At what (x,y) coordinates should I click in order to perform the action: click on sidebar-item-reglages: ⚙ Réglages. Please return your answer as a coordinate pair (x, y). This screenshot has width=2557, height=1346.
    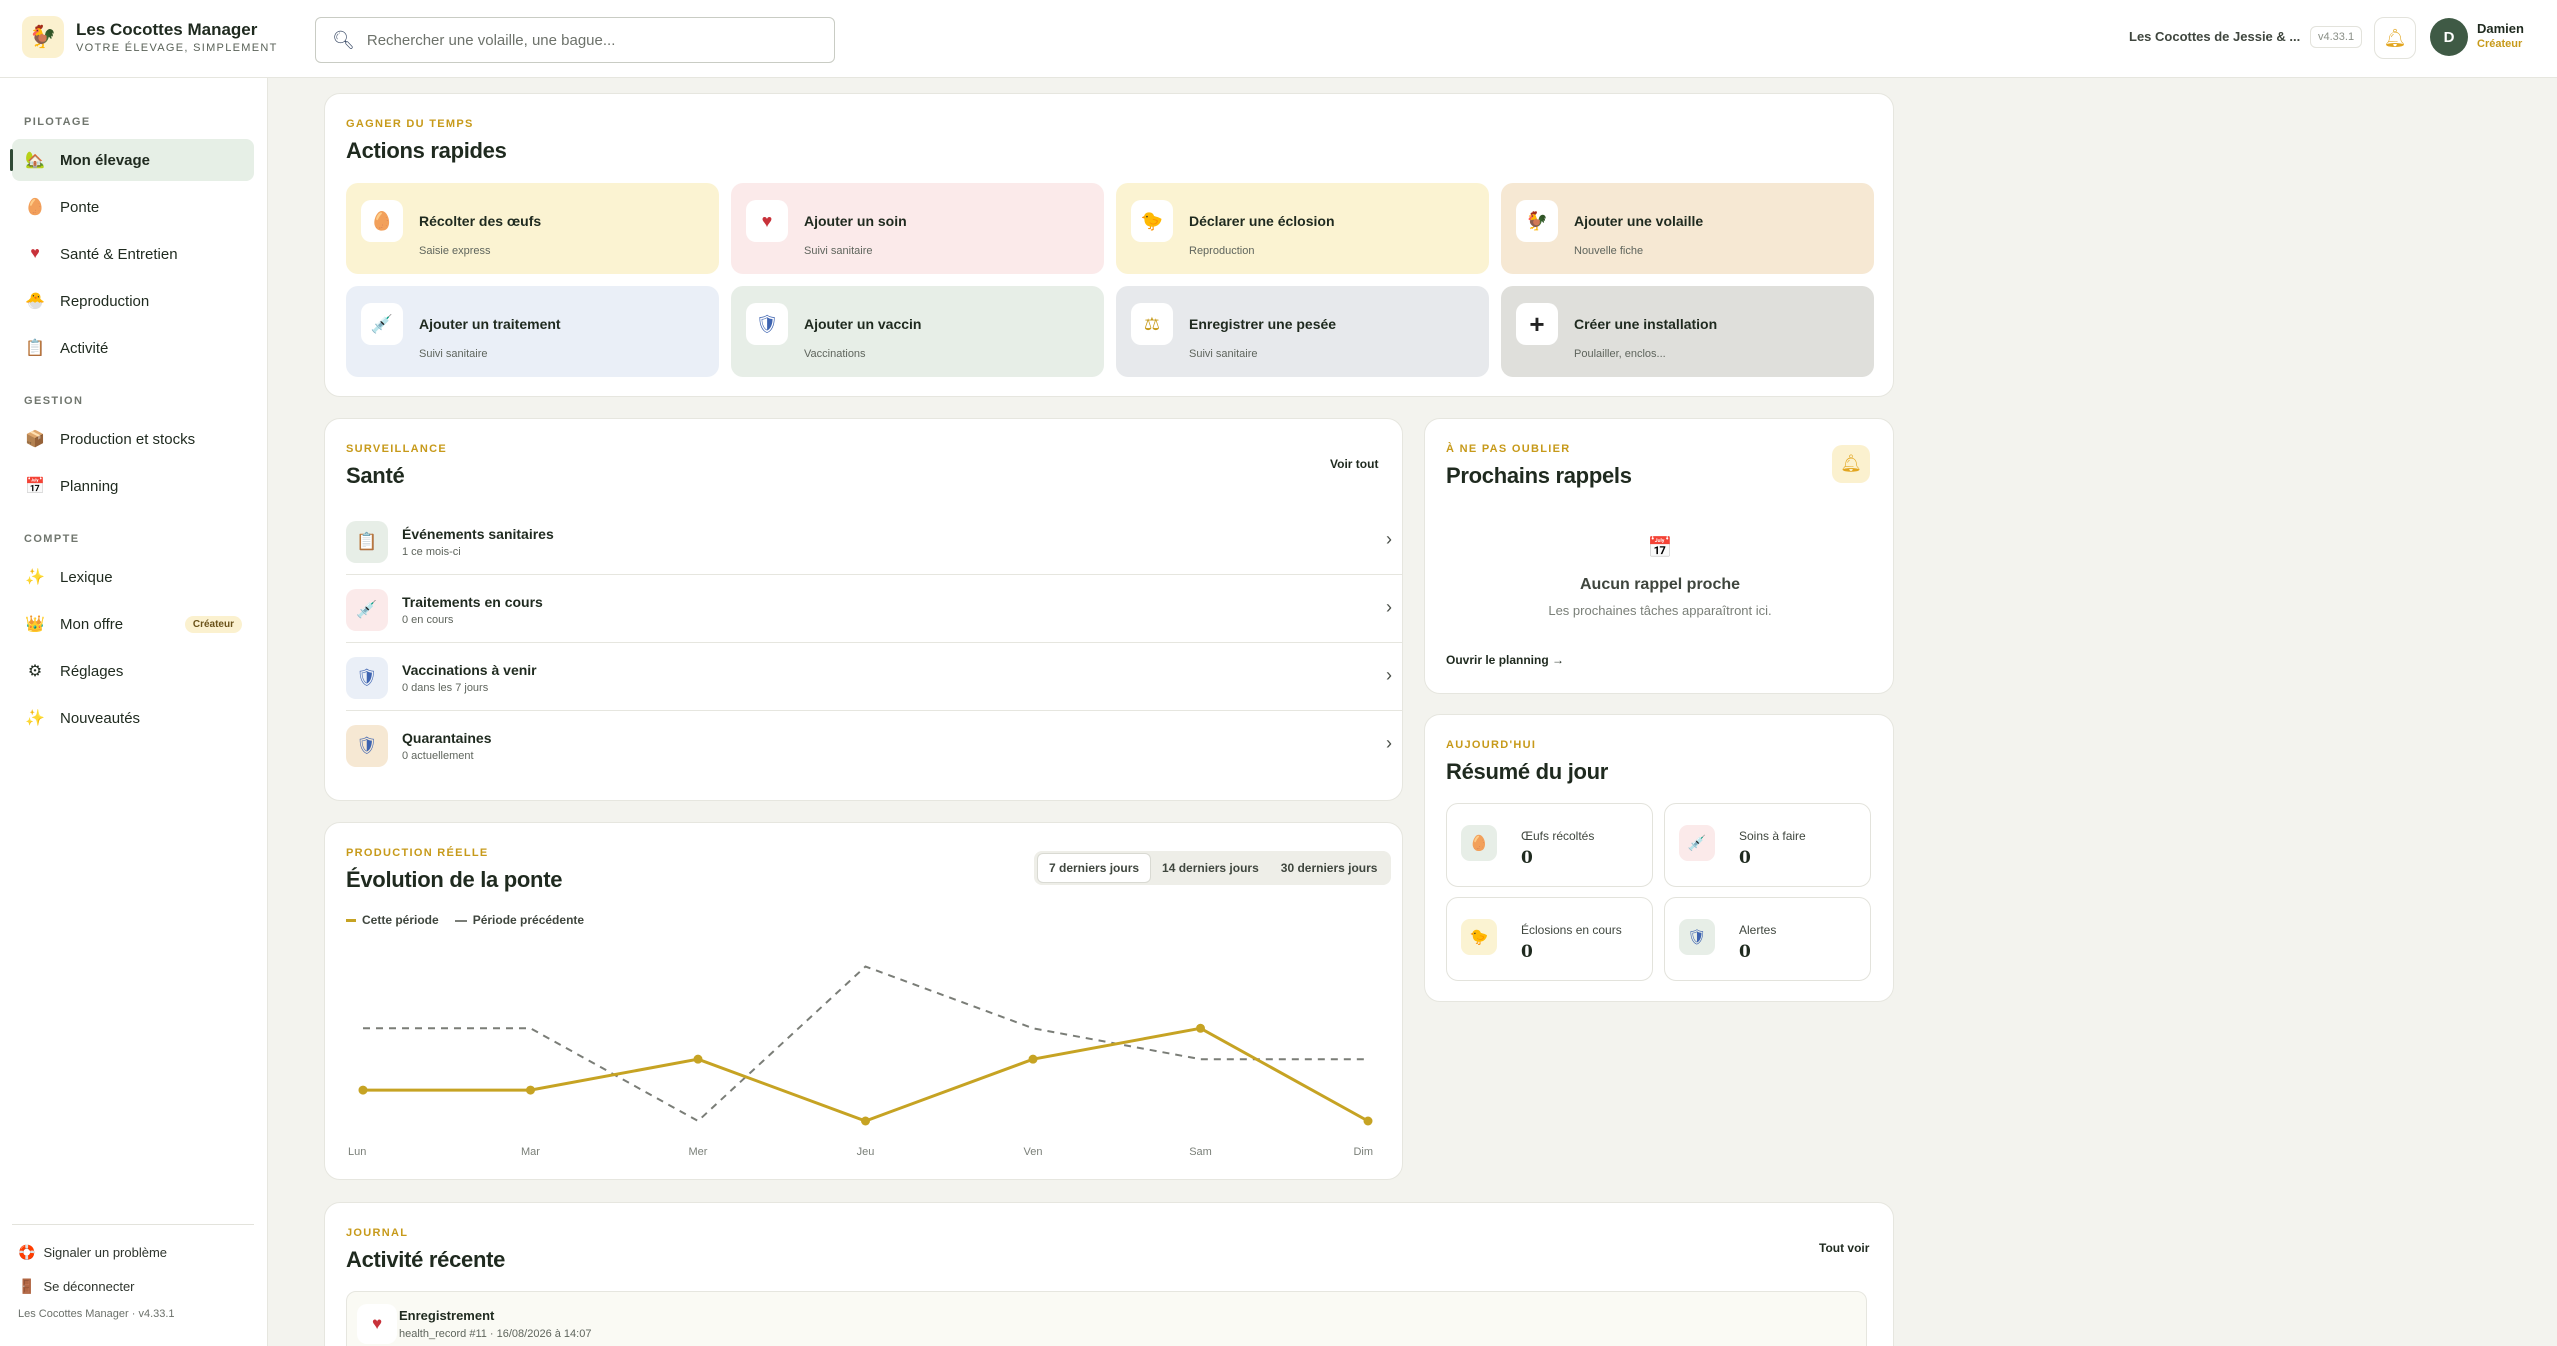
    Looking at the image, I should click on (133, 671).